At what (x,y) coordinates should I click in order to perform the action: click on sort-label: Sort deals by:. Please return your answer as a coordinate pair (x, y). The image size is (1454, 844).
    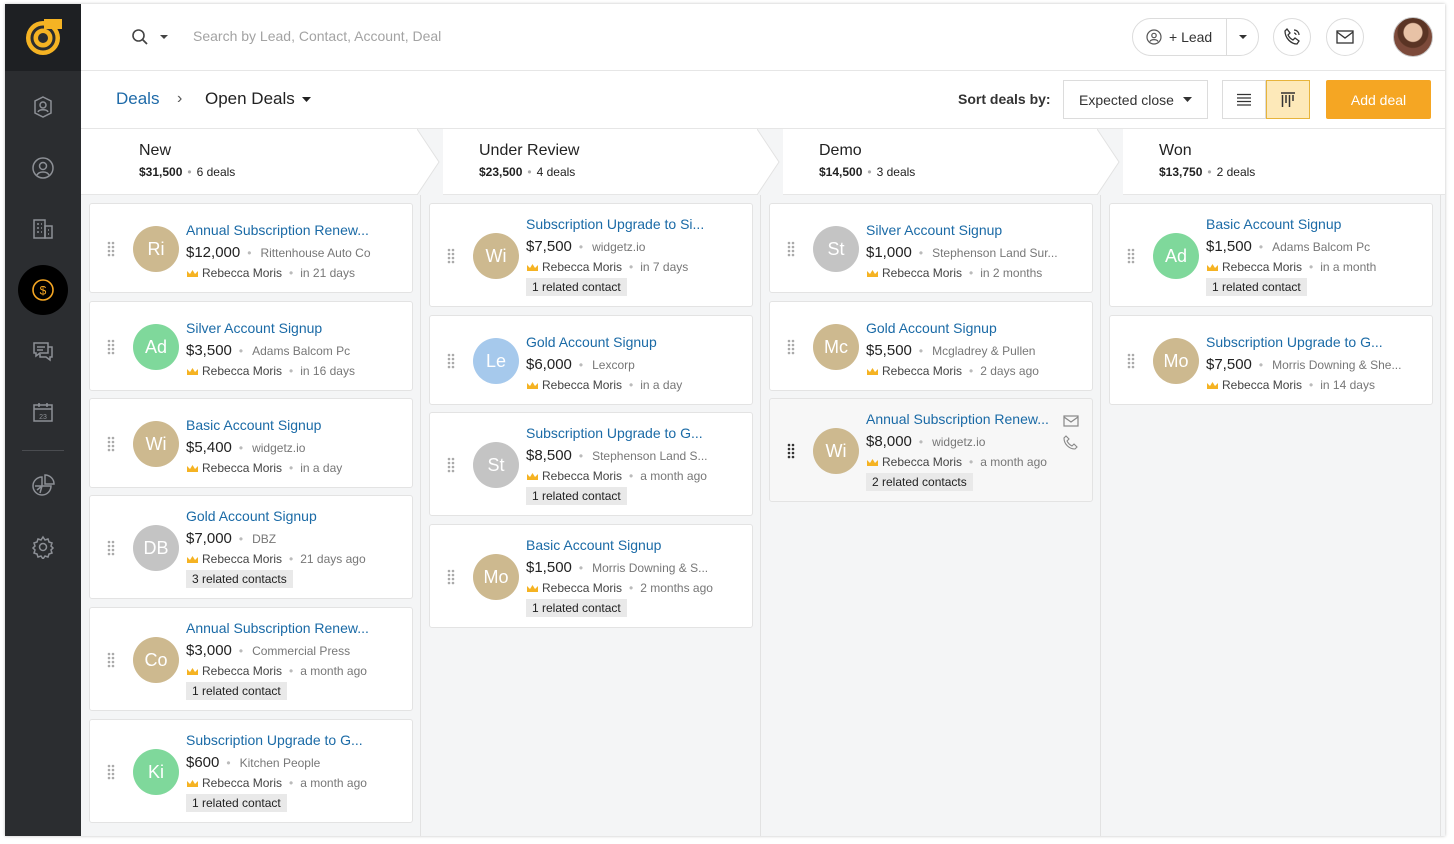
    Looking at the image, I should click on (1004, 99).